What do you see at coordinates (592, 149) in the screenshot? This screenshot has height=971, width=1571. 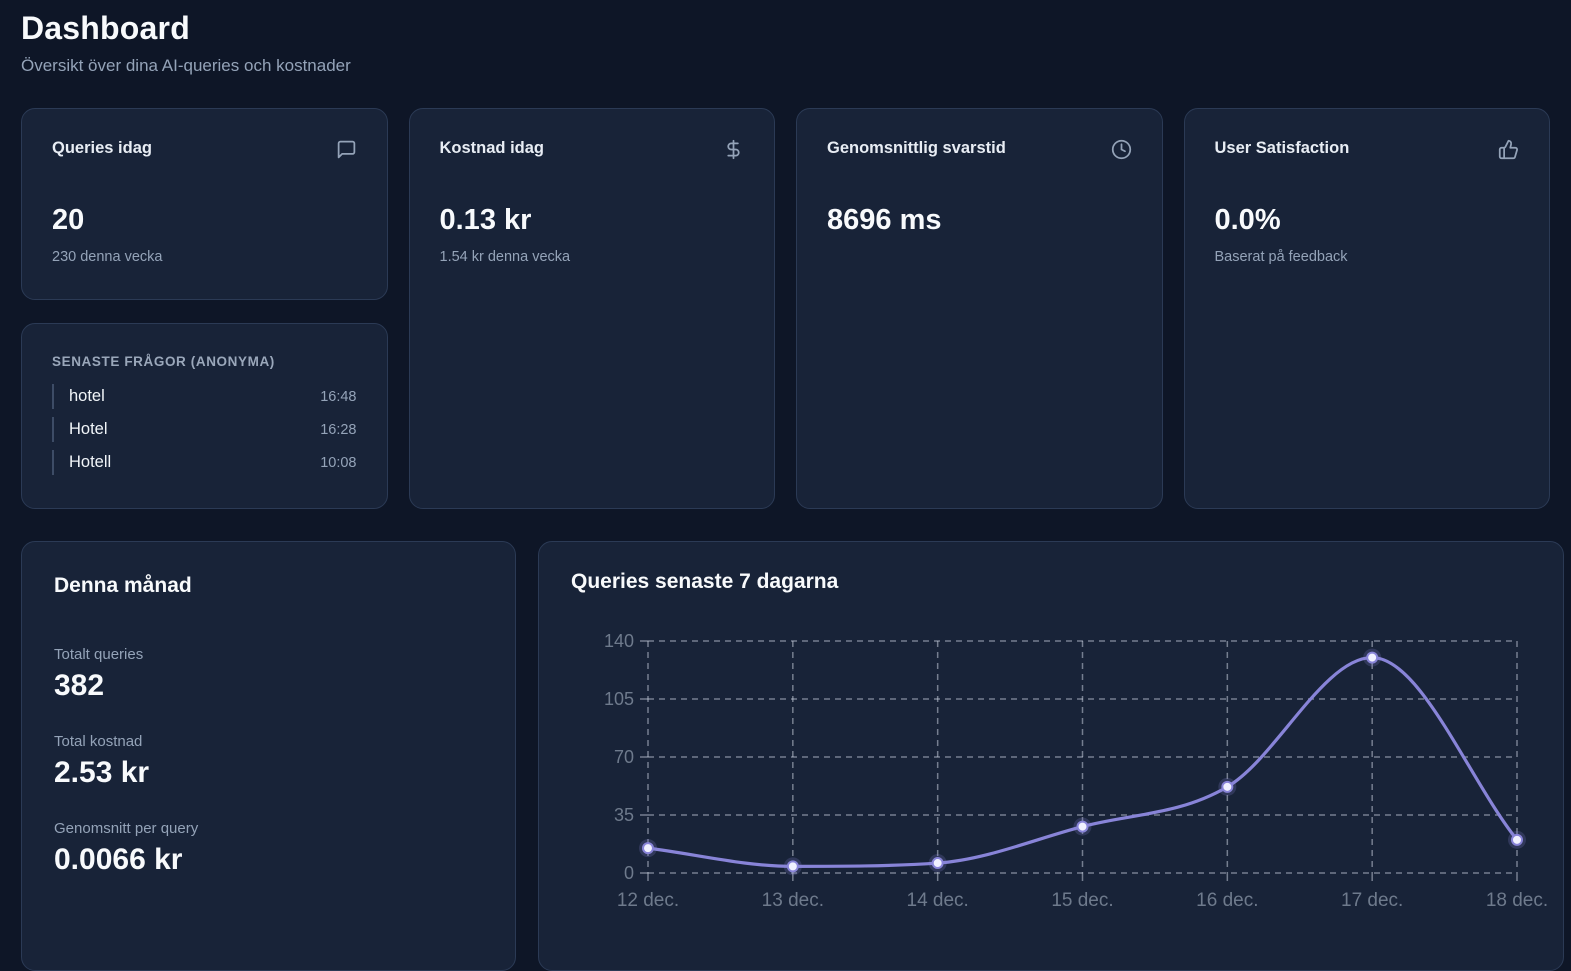 I see `stat-card-header: Kostnad idag` at bounding box center [592, 149].